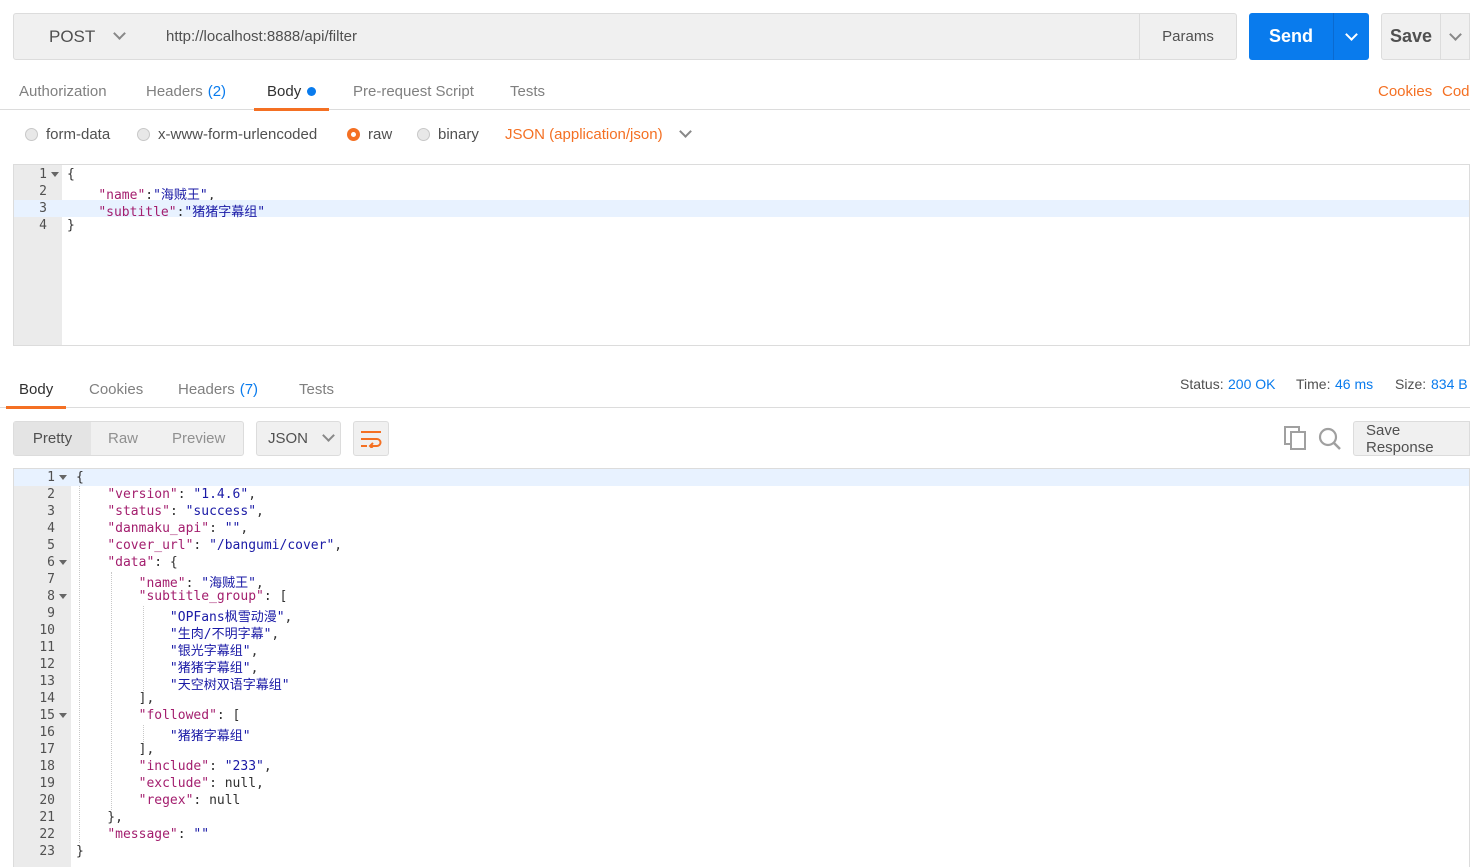  I want to click on line-number: 13, so click(47, 681).